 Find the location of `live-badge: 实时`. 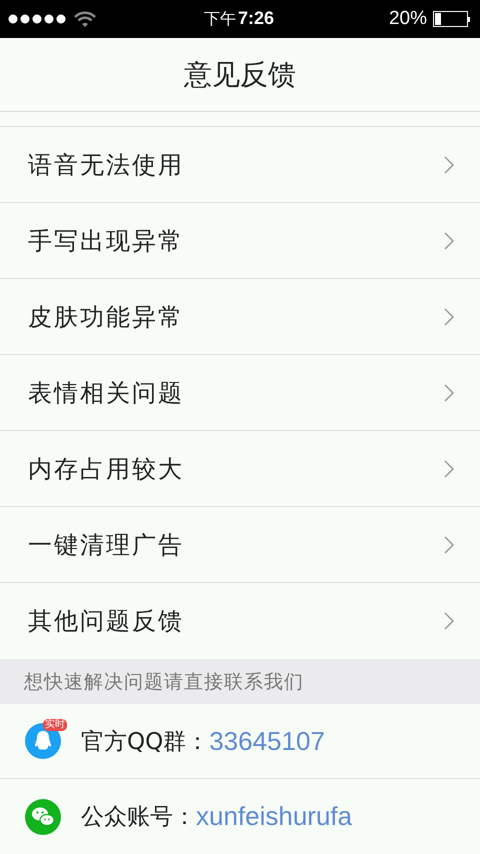

live-badge: 实时 is located at coordinates (55, 725).